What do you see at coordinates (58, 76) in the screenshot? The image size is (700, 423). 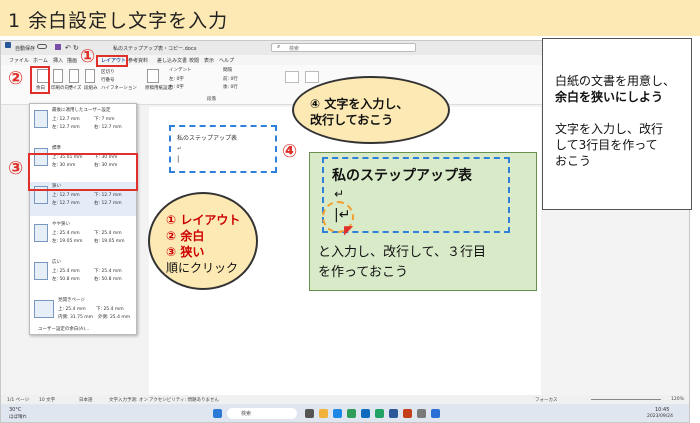 I see `orientation-icon` at bounding box center [58, 76].